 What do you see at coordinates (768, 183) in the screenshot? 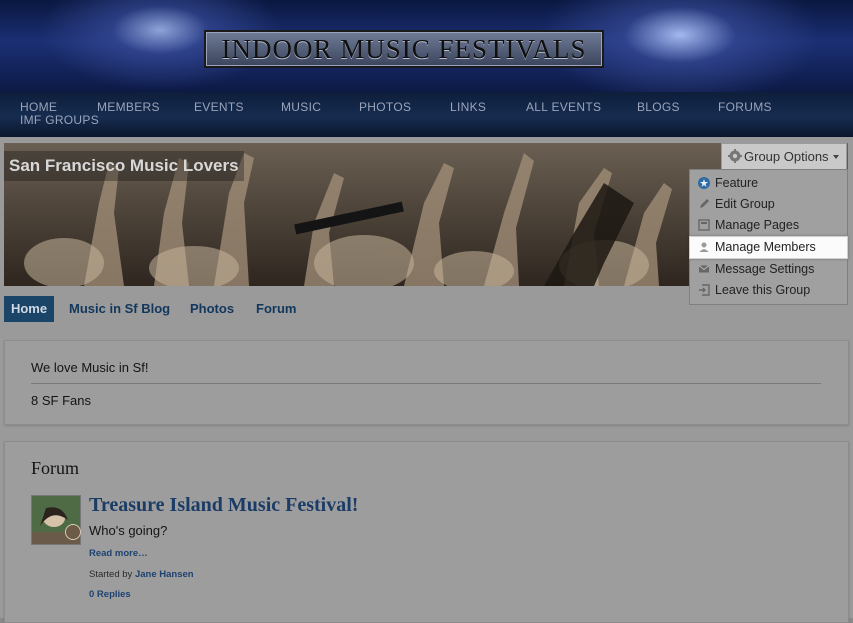
I see `menu-item-feature: Feature` at bounding box center [768, 183].